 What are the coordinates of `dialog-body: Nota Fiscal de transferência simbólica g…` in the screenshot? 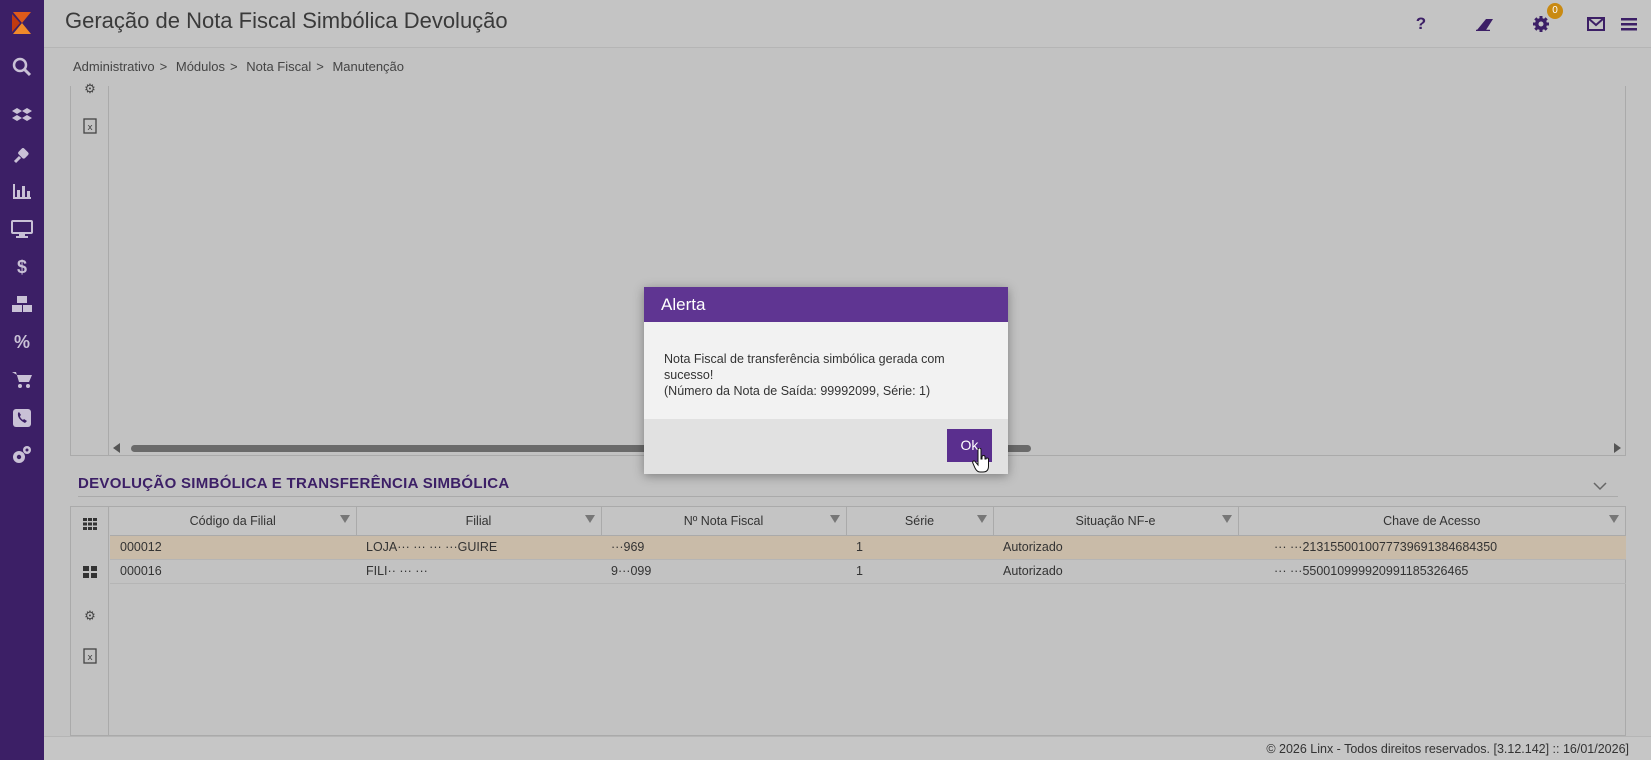 It's located at (826, 370).